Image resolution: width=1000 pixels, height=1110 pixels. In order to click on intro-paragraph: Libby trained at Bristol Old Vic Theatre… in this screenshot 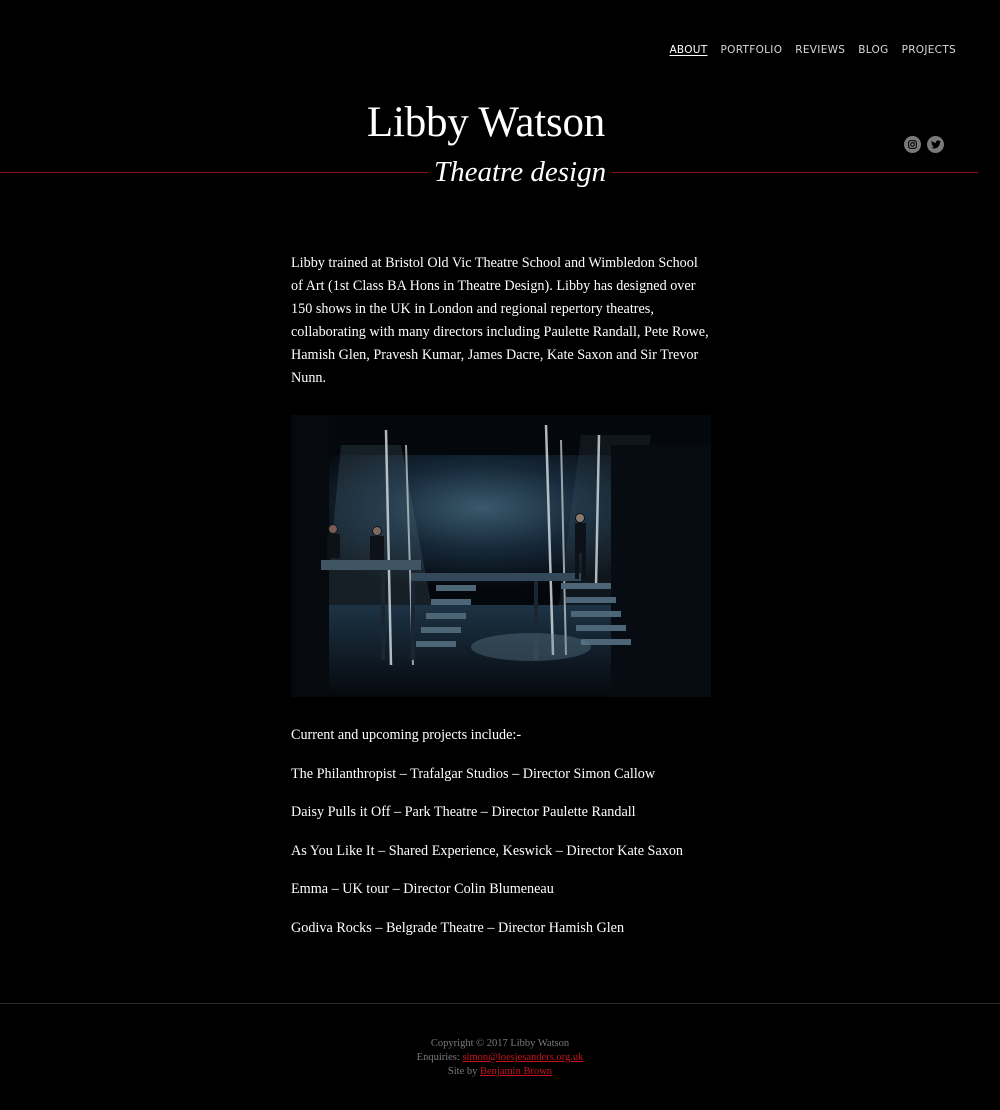, I will do `click(500, 320)`.